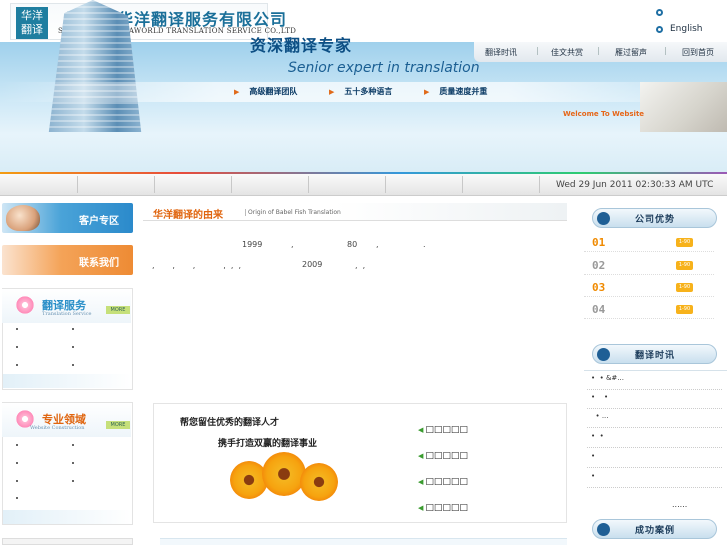  Describe the element at coordinates (649, 242) in the screenshot. I see `advantage-row: 01 1-90` at that location.